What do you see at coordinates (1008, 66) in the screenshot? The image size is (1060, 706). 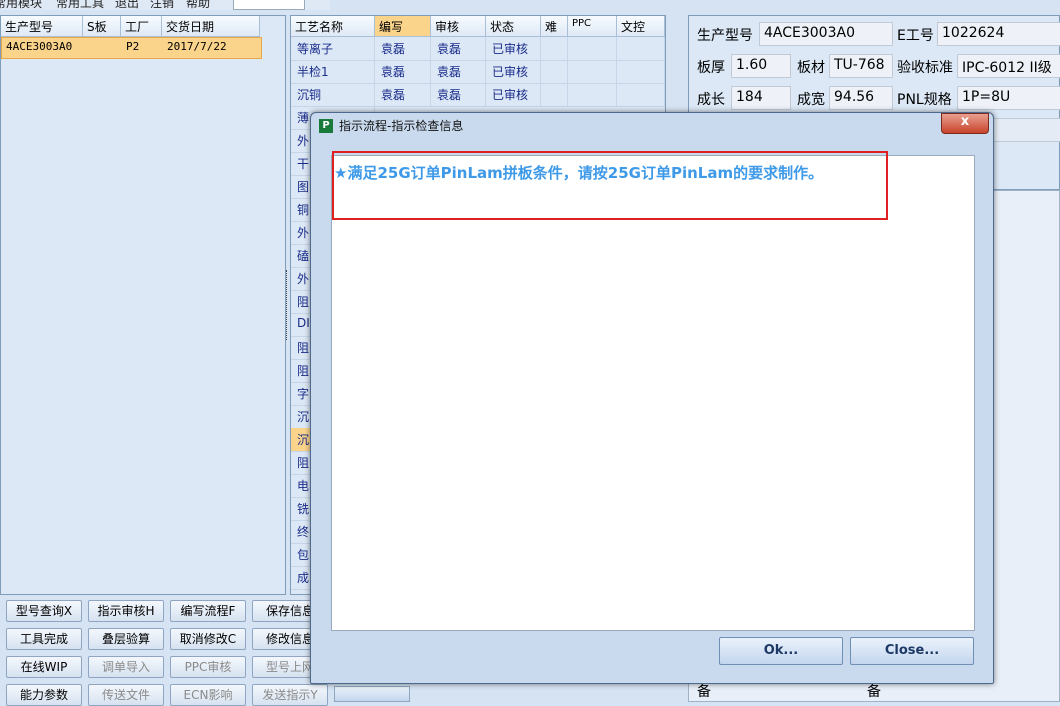 I see `field-standard: IPC-6012 II级` at bounding box center [1008, 66].